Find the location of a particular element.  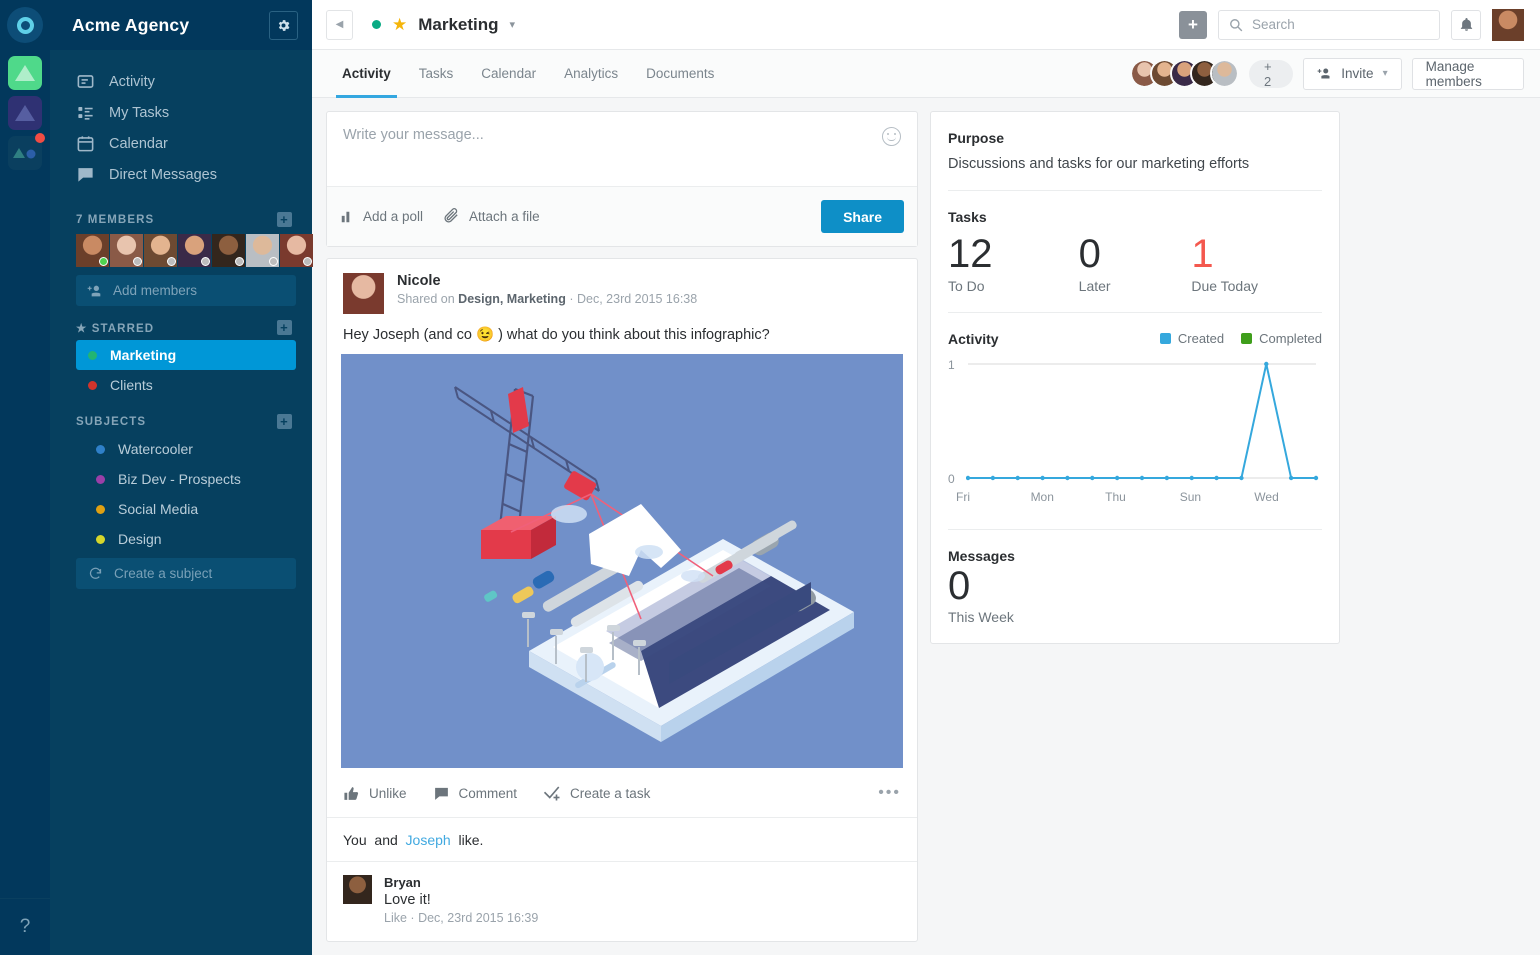

sidebar-subject-design: Design is located at coordinates (190, 539).